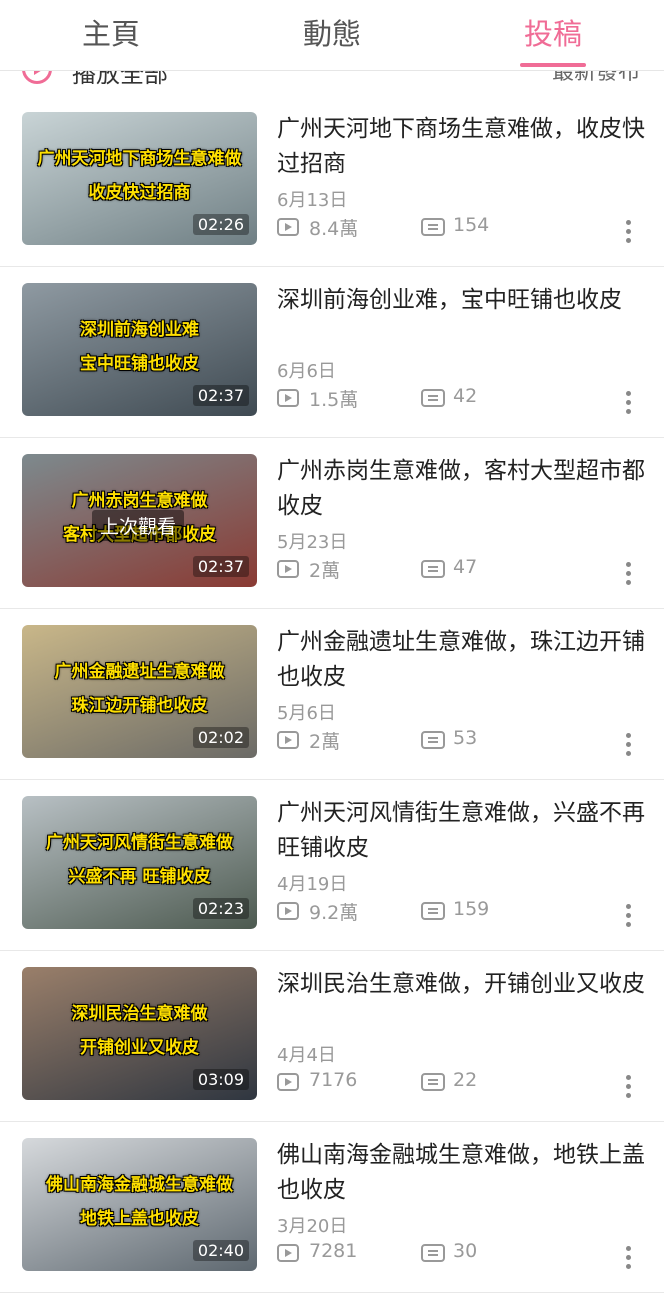 The width and height of the screenshot is (664, 1293). What do you see at coordinates (139, 330) in the screenshot?
I see `thumbnail-caption-line-1: 深圳前海创业难` at bounding box center [139, 330].